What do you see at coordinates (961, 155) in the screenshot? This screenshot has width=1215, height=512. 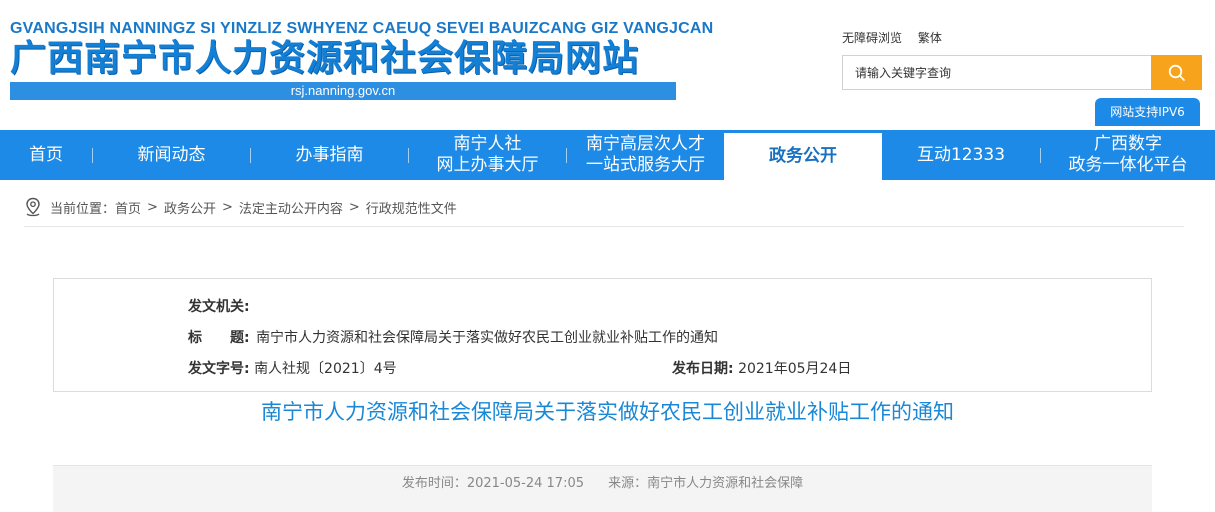 I see `nav-item-interaction: 互动12333` at bounding box center [961, 155].